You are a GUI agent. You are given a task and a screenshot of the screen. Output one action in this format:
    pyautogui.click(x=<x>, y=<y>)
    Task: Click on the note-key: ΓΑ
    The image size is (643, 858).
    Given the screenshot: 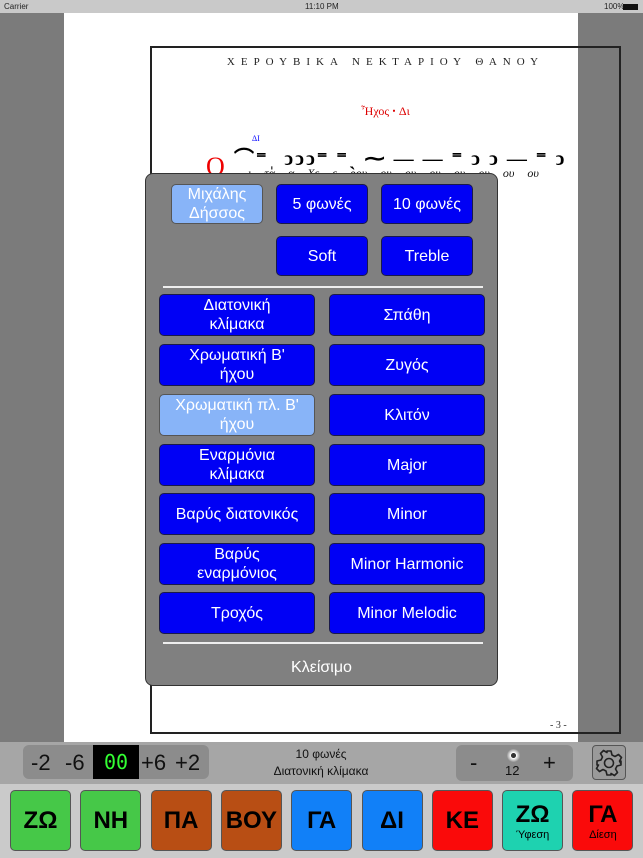 What is the action you would take?
    pyautogui.click(x=322, y=820)
    